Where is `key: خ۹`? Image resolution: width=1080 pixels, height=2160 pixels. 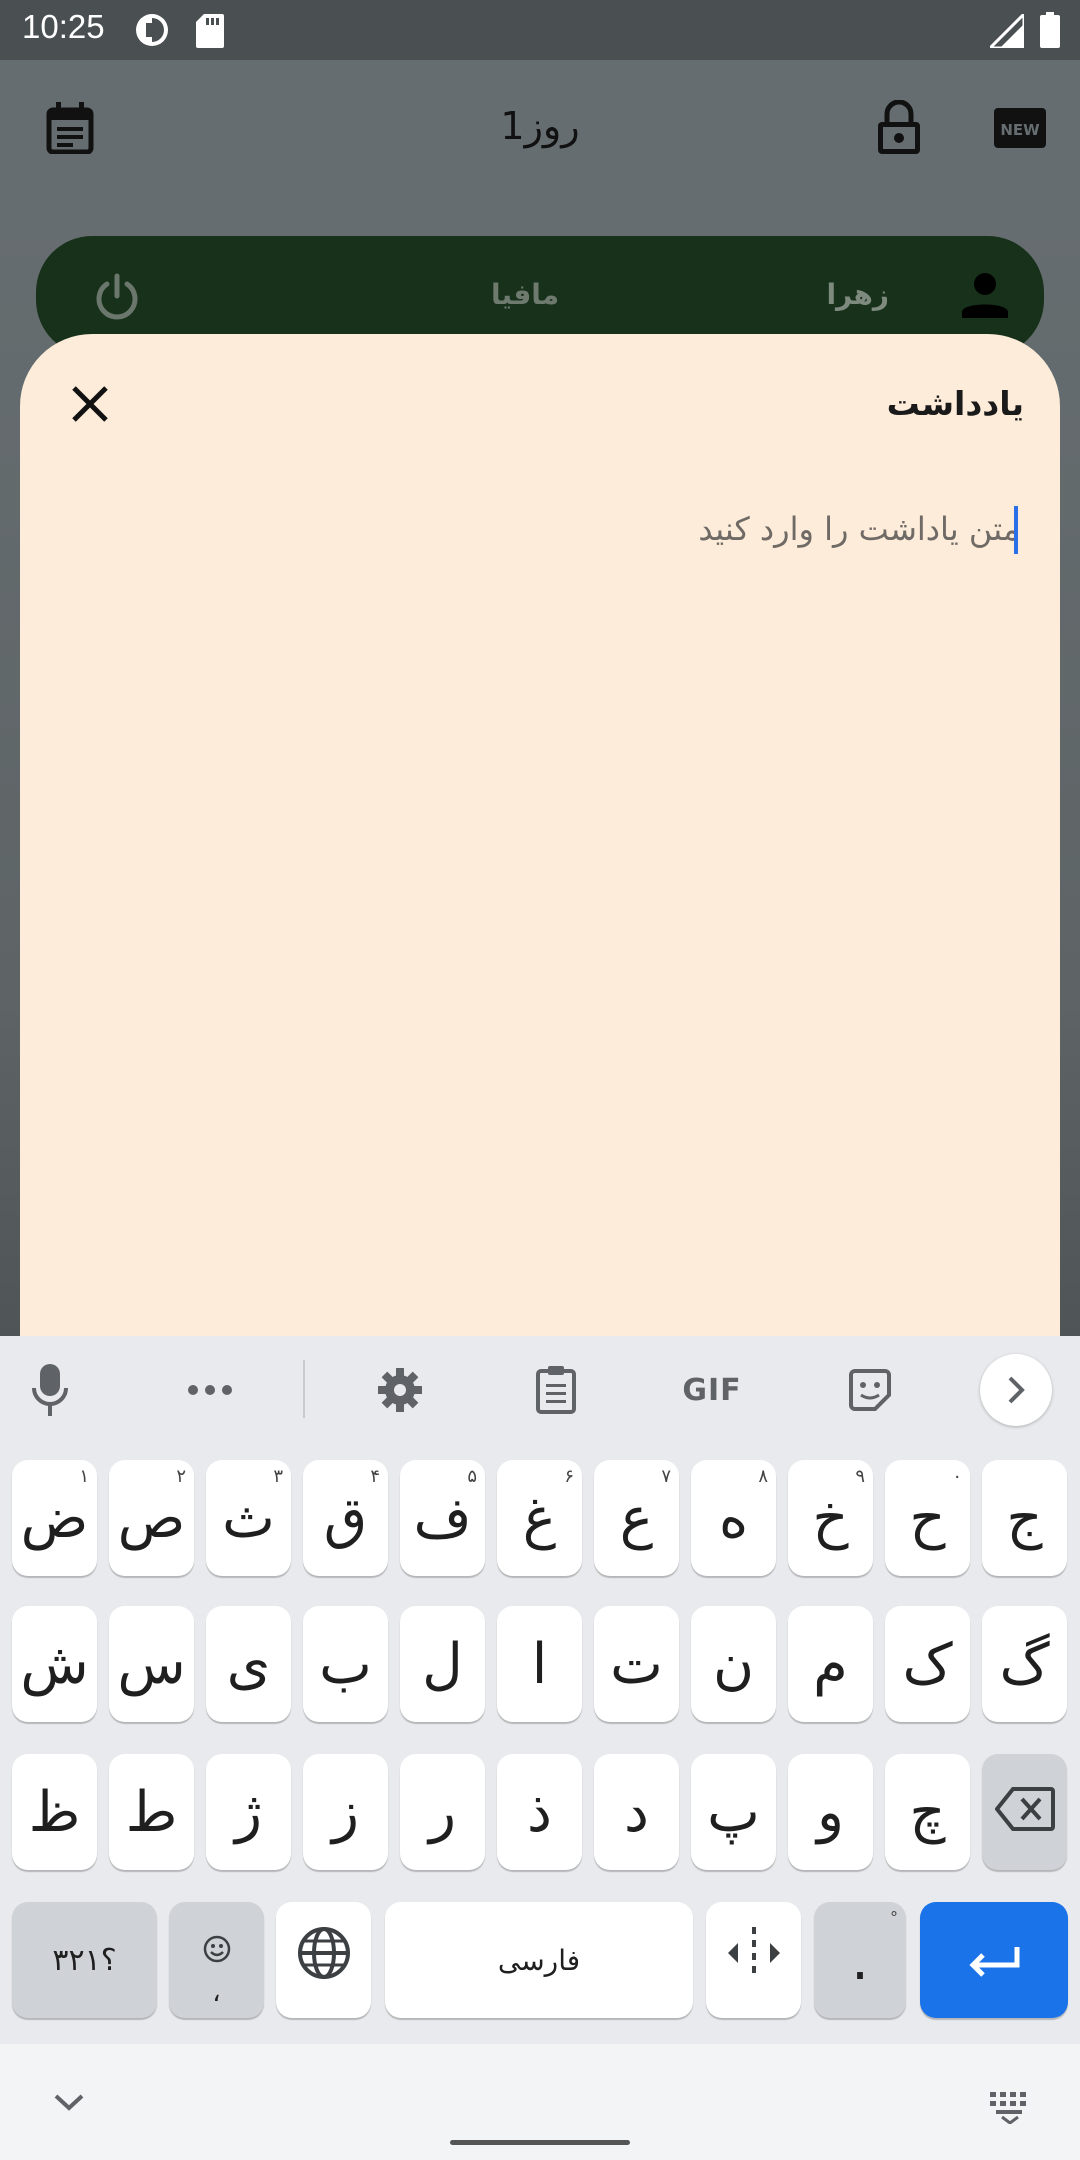 key: خ۹ is located at coordinates (830, 1518).